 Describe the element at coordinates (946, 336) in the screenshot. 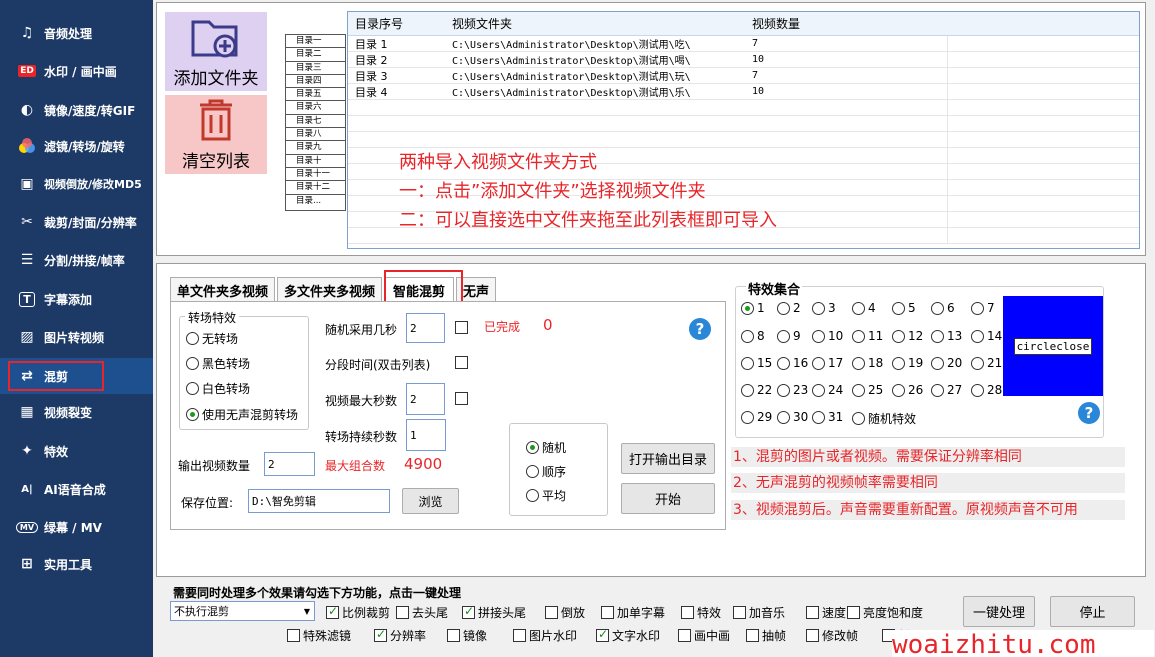

I see `effect-radio: 13` at that location.